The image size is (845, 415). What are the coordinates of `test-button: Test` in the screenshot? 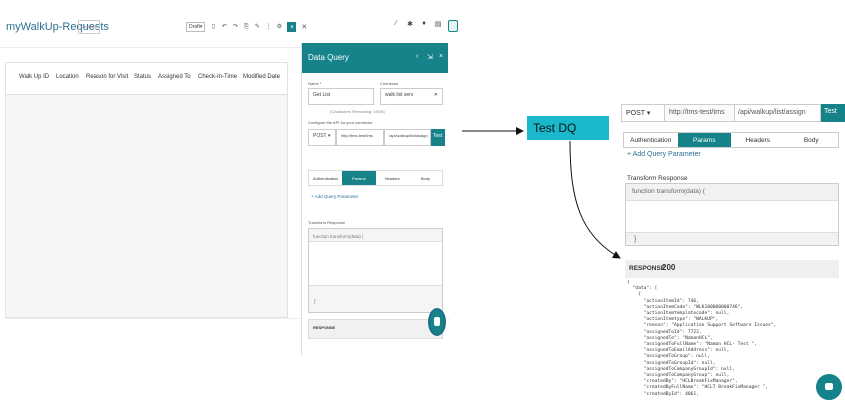 It's located at (833, 113).